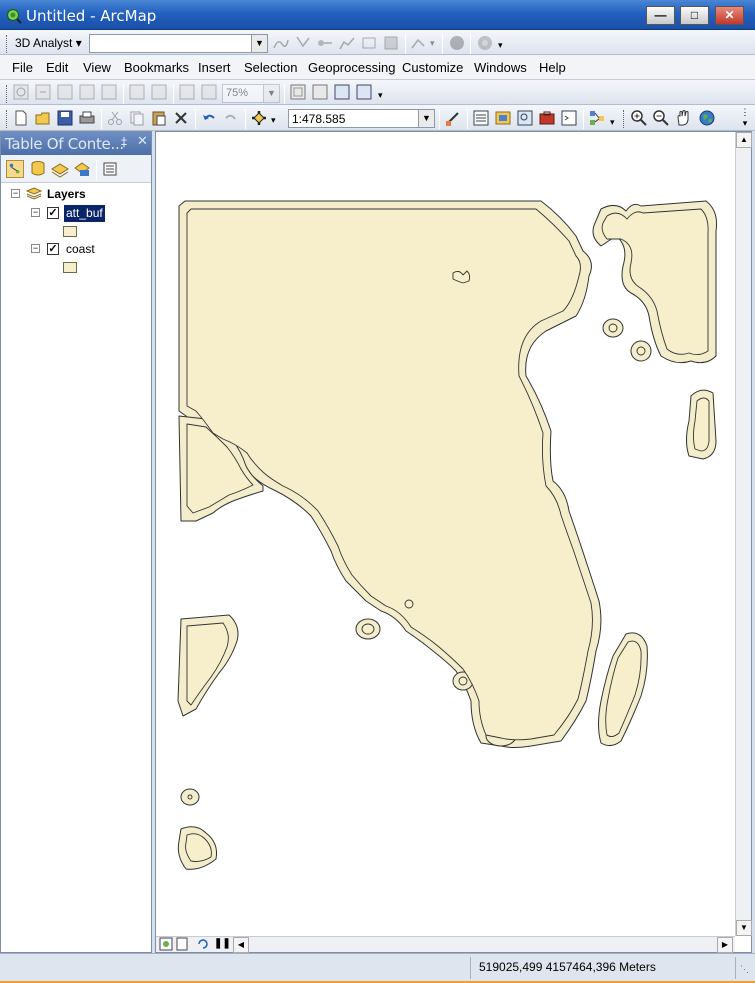 The image size is (755, 983). Describe the element at coordinates (57, 67) in the screenshot. I see `menu-edit: Edit` at that location.